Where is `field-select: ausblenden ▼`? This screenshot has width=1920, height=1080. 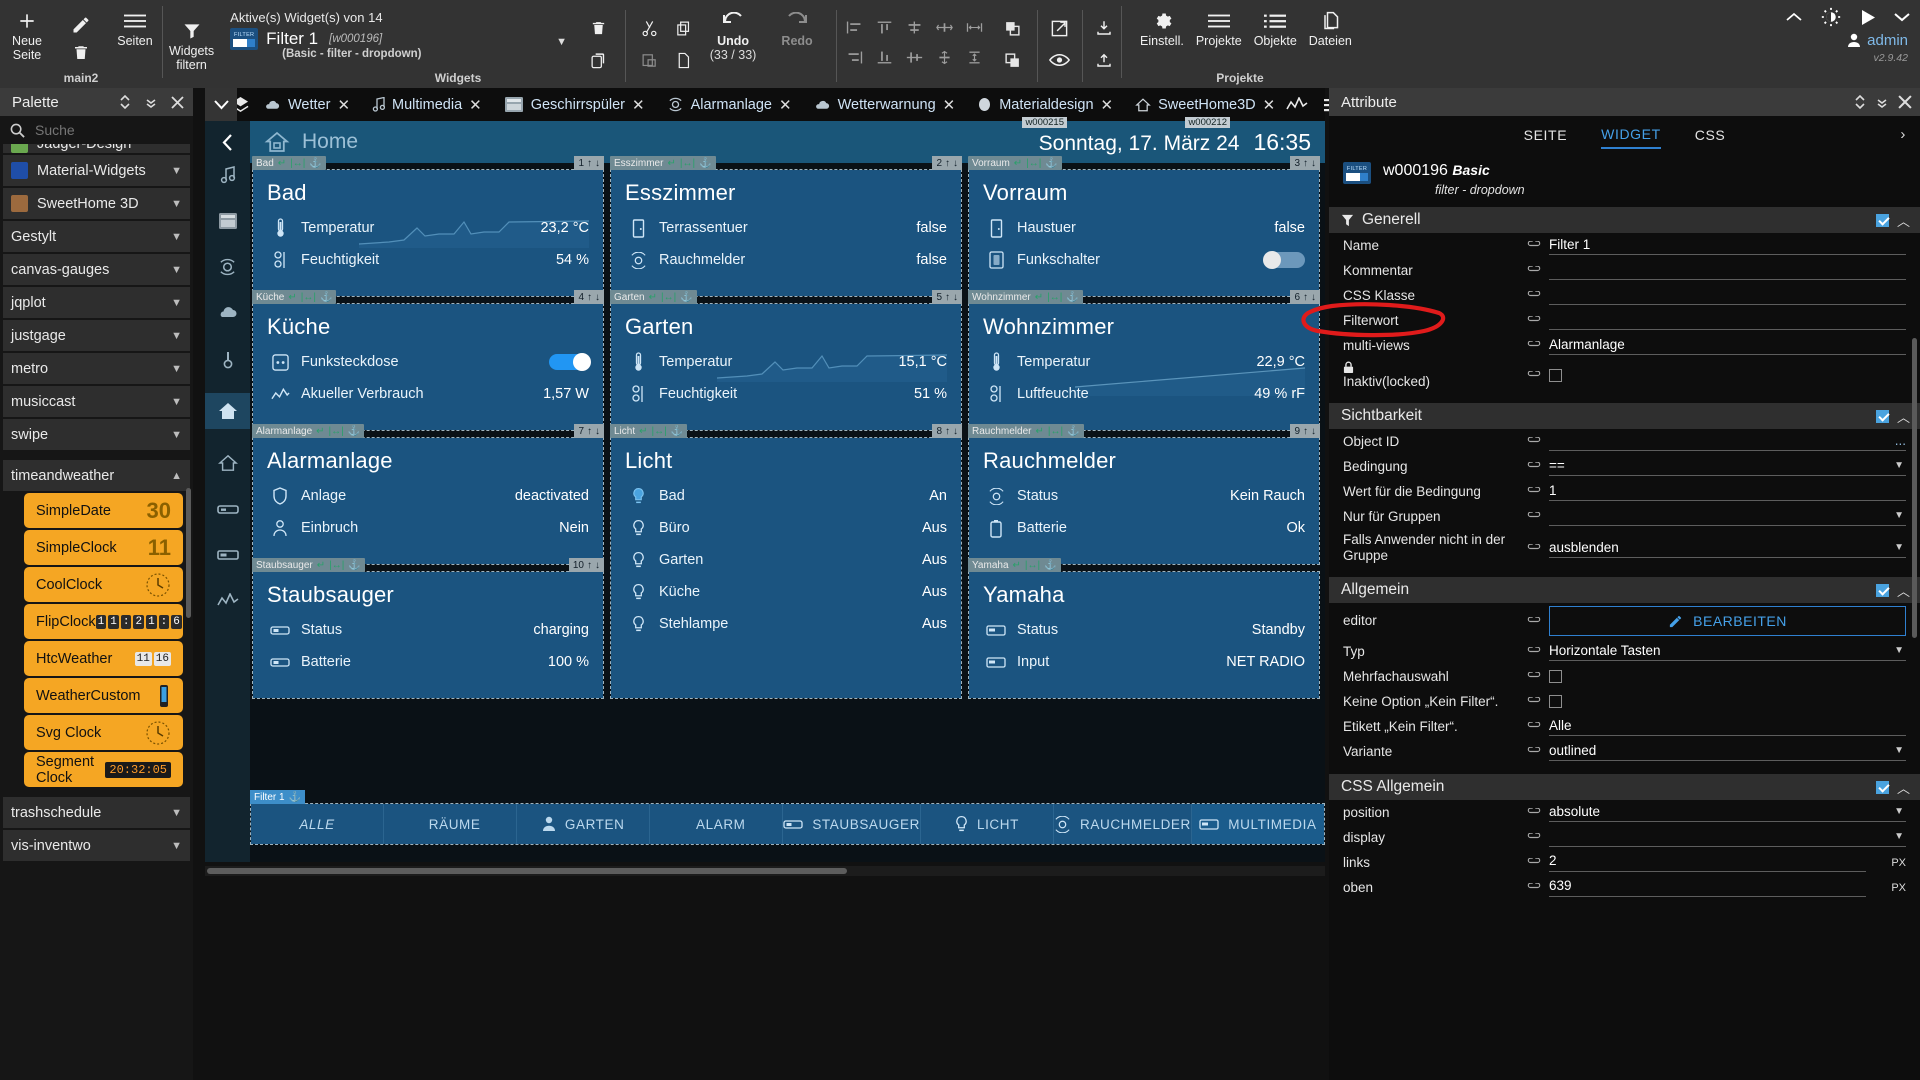 field-select: ausblenden ▼ is located at coordinates (1727, 548).